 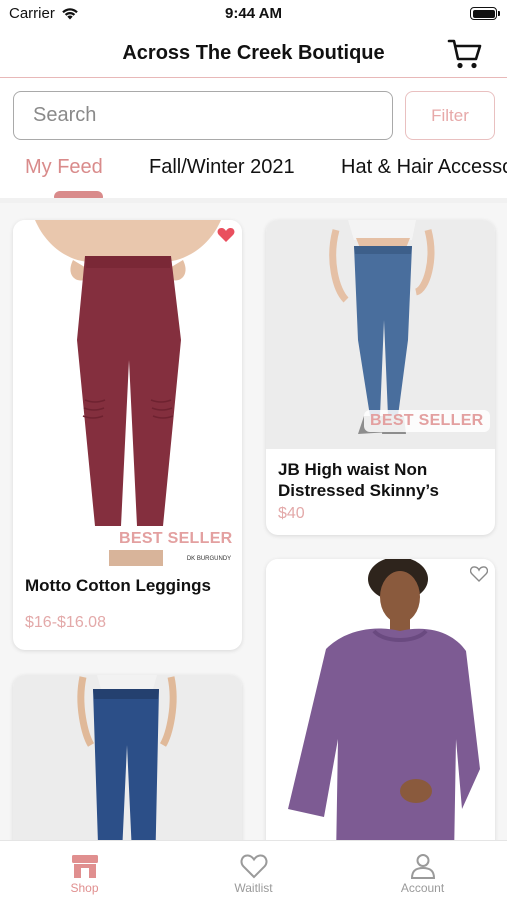 I want to click on store-title: Across The Creek Boutique, so click(x=253, y=53).